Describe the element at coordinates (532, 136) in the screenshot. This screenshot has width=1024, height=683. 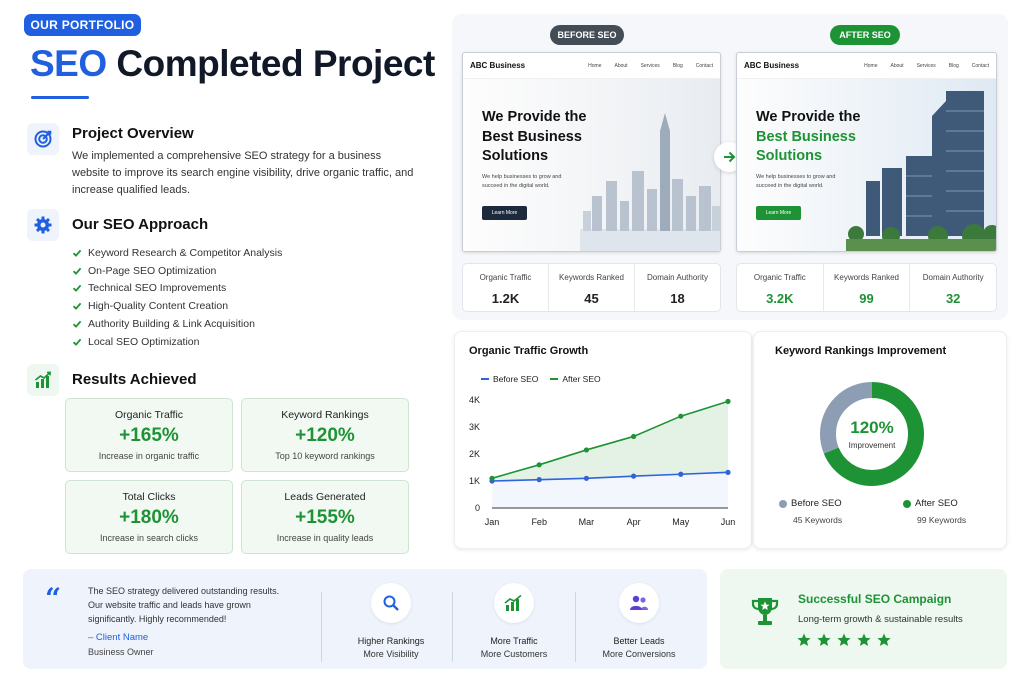
I see `heading-line: Best Business` at that location.